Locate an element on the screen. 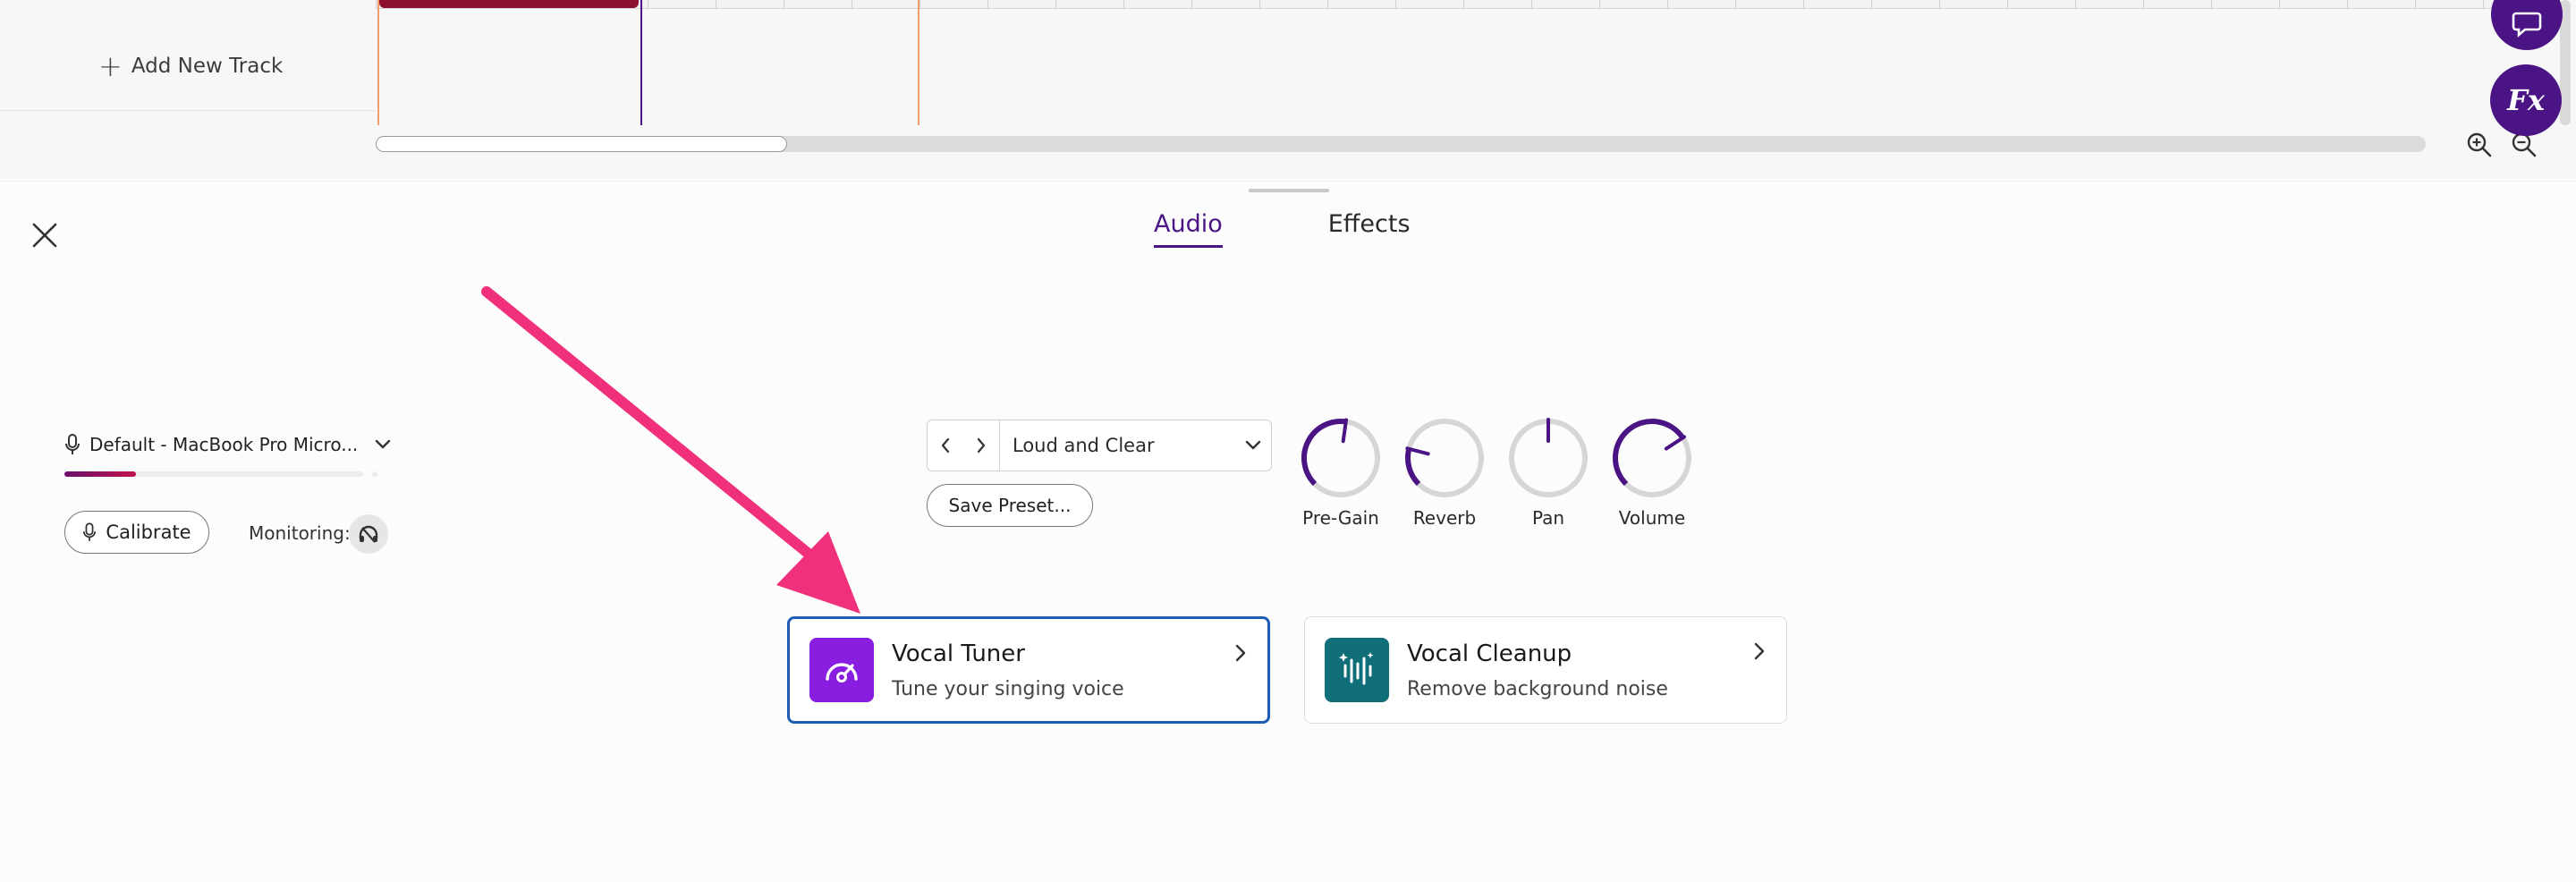 Image resolution: width=2576 pixels, height=882 pixels. horizontal-scroll-thumb is located at coordinates (581, 144).